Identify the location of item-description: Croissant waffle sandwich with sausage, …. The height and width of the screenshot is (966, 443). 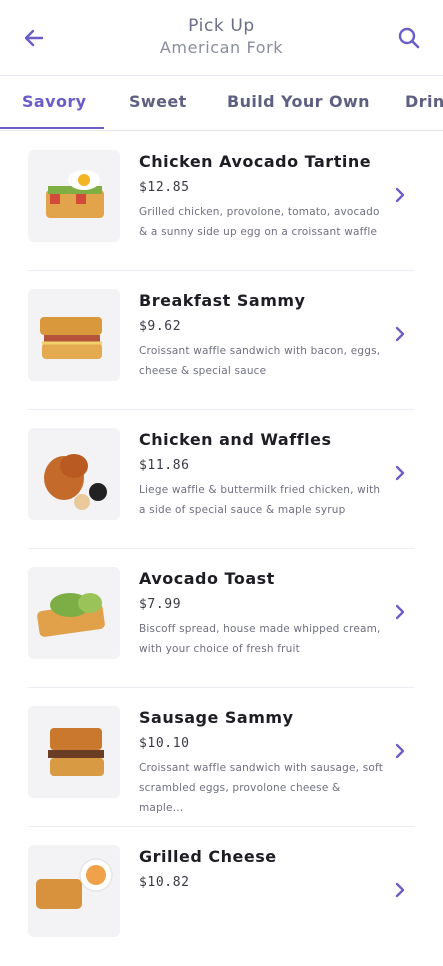
(261, 788).